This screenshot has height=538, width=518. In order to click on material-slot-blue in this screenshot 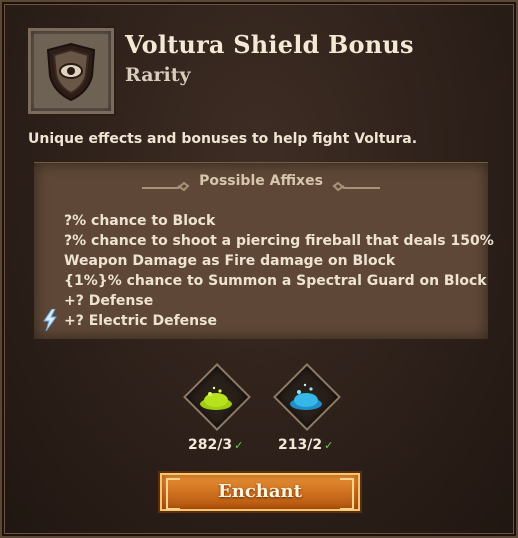, I will do `click(307, 397)`.